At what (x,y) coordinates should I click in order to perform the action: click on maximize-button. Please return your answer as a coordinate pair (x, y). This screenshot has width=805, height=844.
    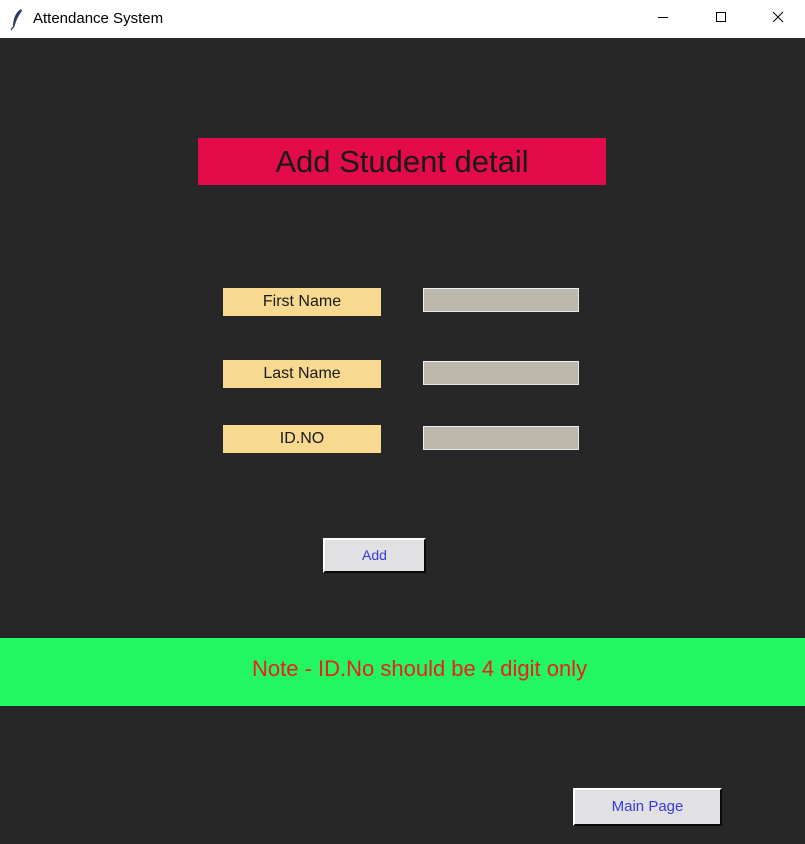
    Looking at the image, I should click on (721, 19).